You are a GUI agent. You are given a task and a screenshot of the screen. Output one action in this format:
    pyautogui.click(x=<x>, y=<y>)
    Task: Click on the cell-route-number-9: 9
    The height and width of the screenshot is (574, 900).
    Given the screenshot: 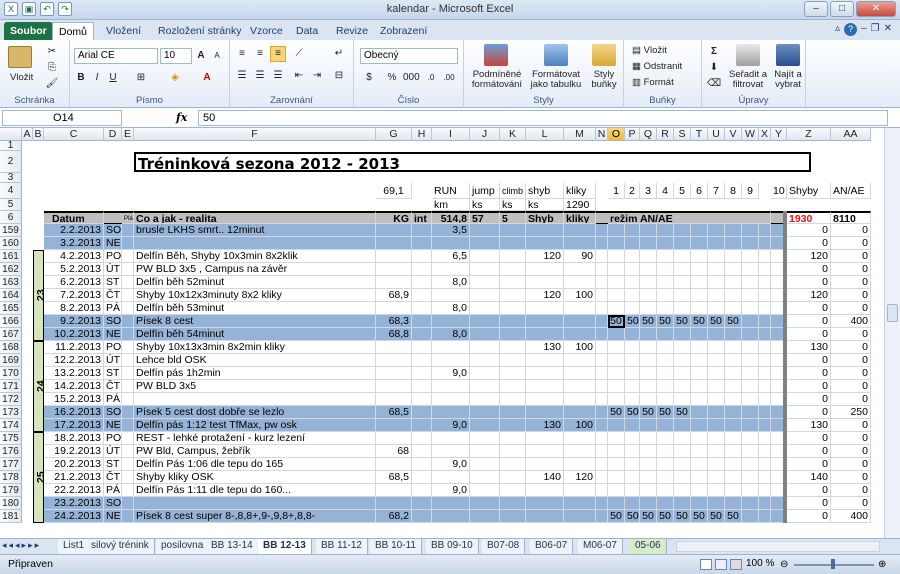 What is the action you would take?
    pyautogui.click(x=750, y=191)
    